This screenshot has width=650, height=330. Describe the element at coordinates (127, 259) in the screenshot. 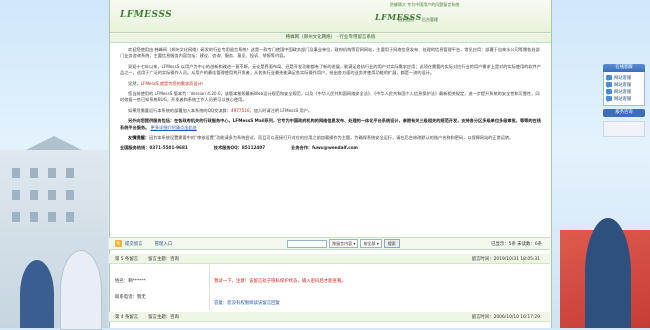

I see `entry-number: 第 5 条留言` at that location.